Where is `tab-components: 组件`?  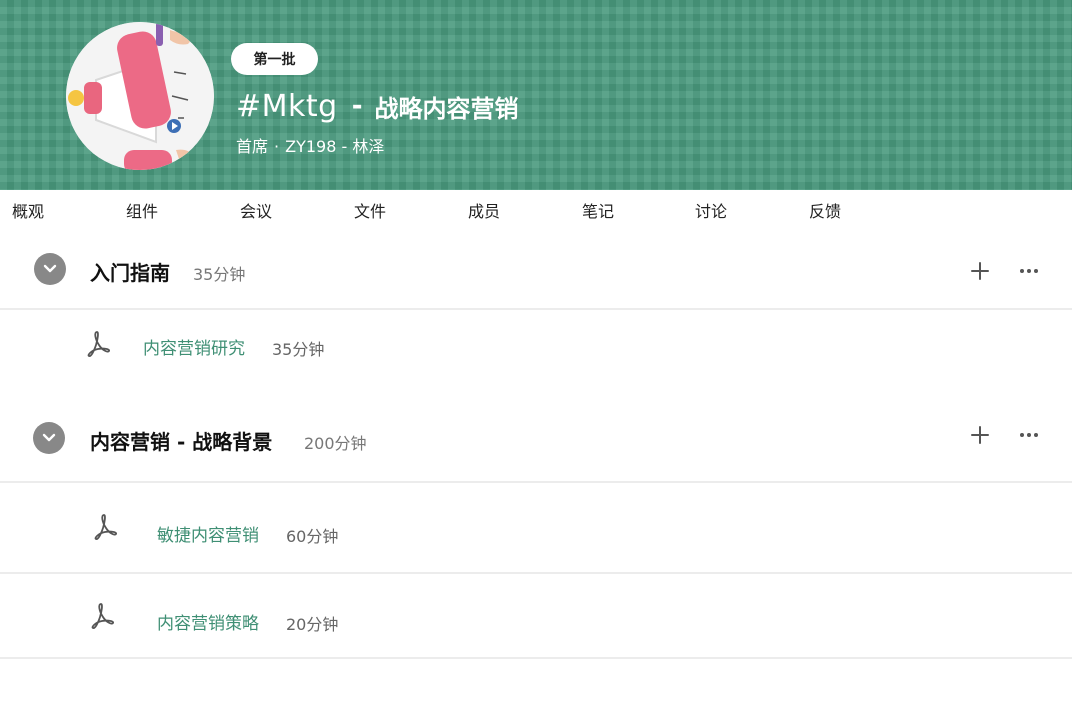 tab-components: 组件 is located at coordinates (142, 210).